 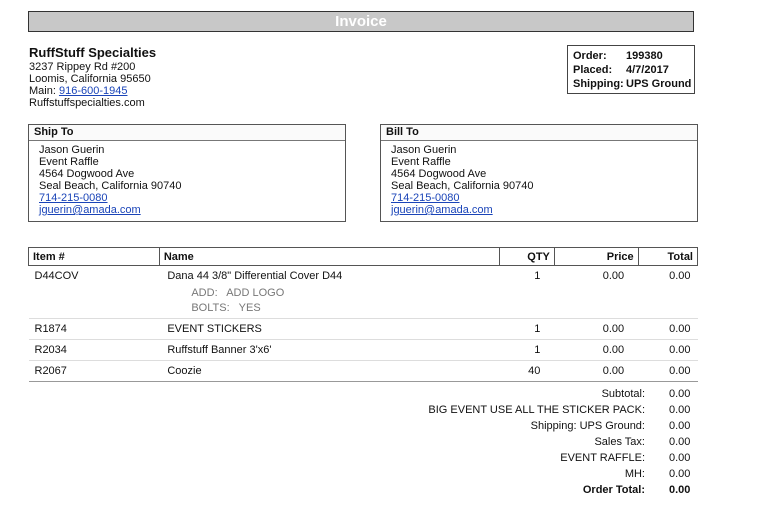 I want to click on item-option: ADD: ADD LOGO, so click(x=331, y=293).